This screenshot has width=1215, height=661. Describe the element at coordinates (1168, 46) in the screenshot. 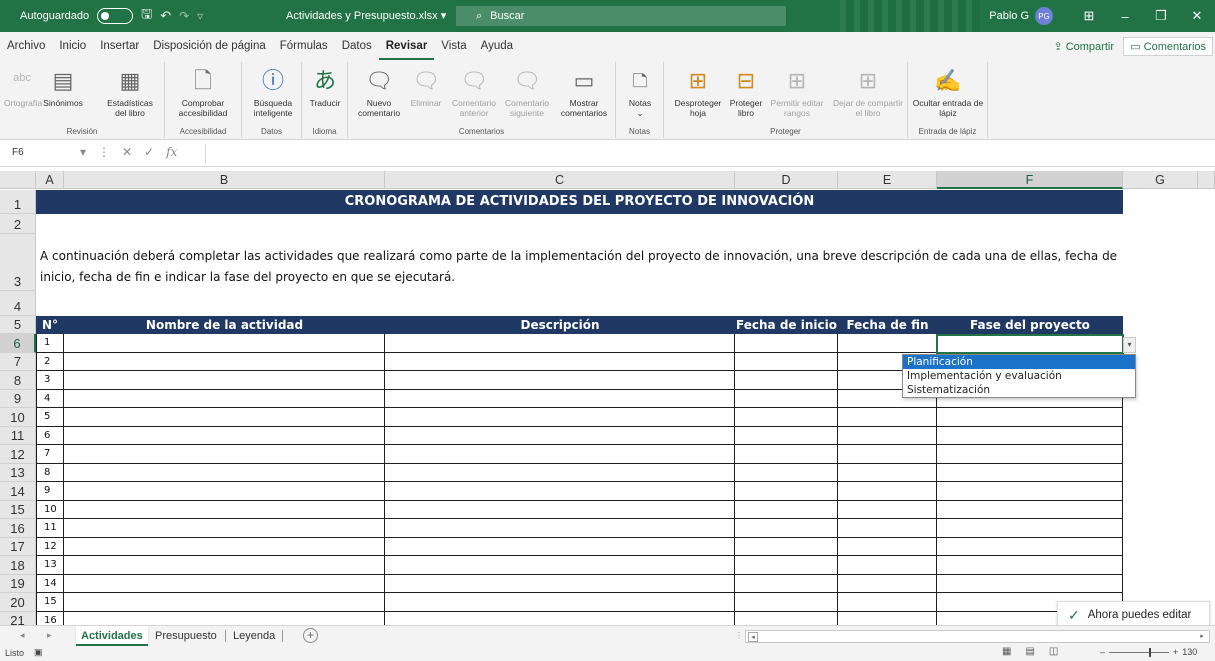

I see `comments-button: ▭ Comentarios` at that location.